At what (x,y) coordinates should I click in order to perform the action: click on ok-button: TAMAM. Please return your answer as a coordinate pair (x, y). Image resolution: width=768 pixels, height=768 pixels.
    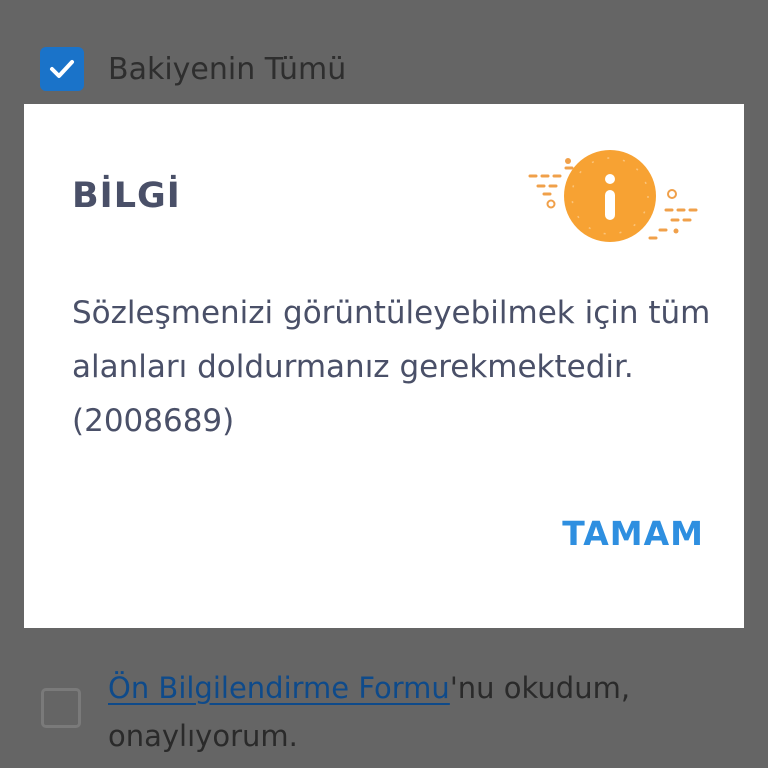
    Looking at the image, I should click on (633, 534).